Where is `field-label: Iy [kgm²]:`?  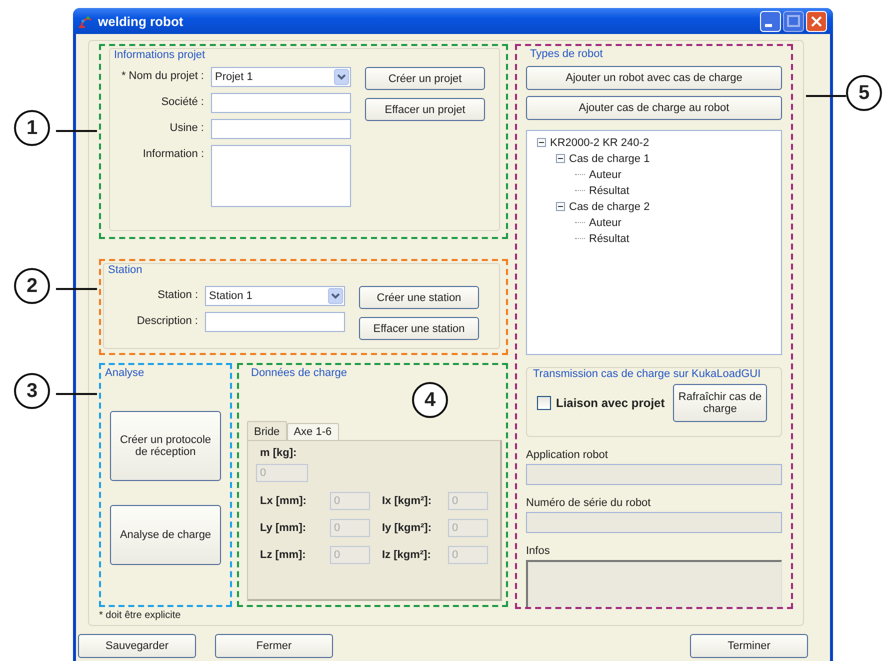
field-label: Iy [kgm²]: is located at coordinates (406, 528).